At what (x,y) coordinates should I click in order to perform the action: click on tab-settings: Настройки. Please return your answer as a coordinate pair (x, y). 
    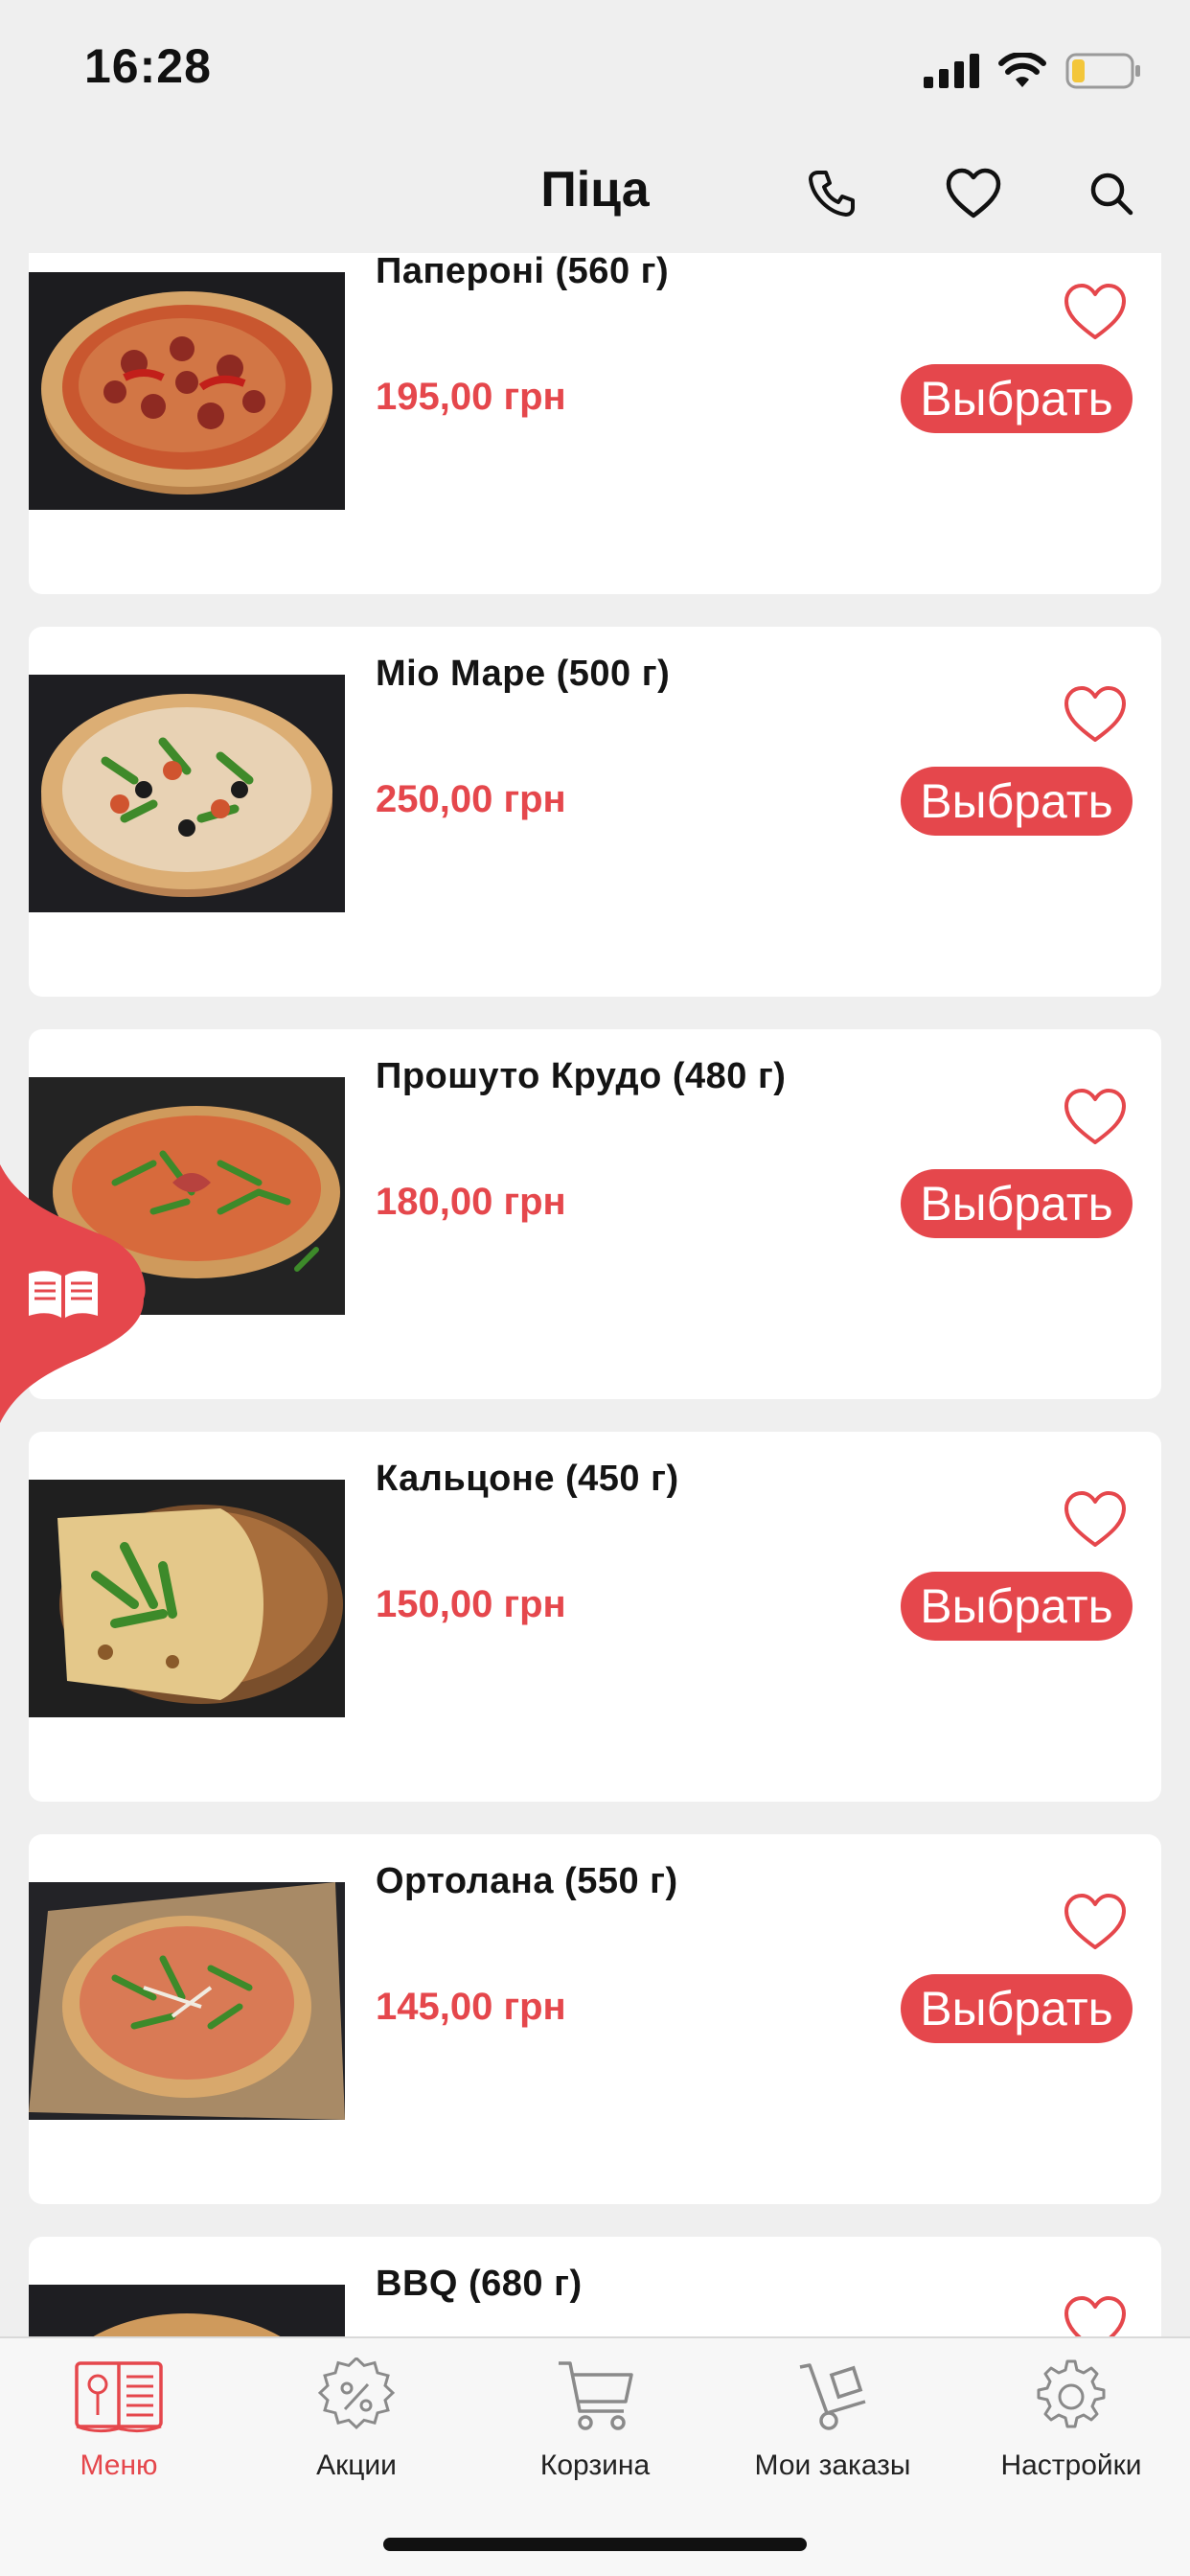
    Looking at the image, I should click on (1071, 2429).